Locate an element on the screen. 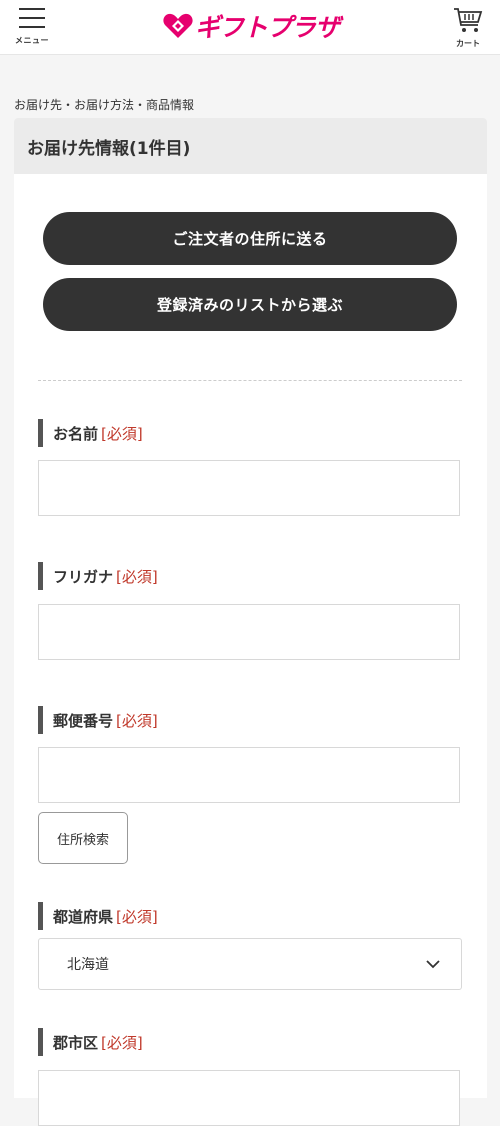 This screenshot has width=500, height=1126. menu-label: メニュー is located at coordinates (32, 40).